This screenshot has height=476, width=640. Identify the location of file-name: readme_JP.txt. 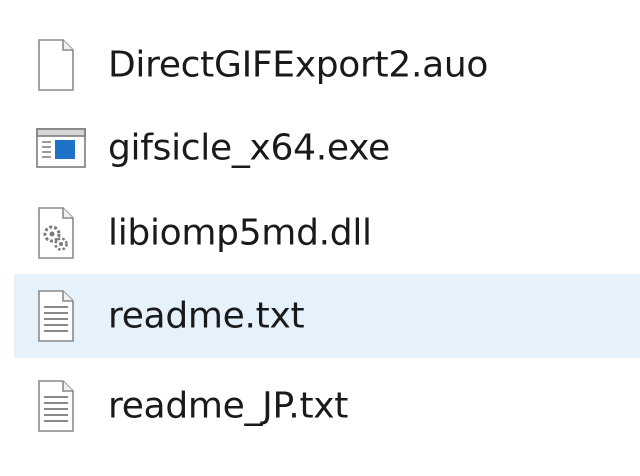
(228, 406).